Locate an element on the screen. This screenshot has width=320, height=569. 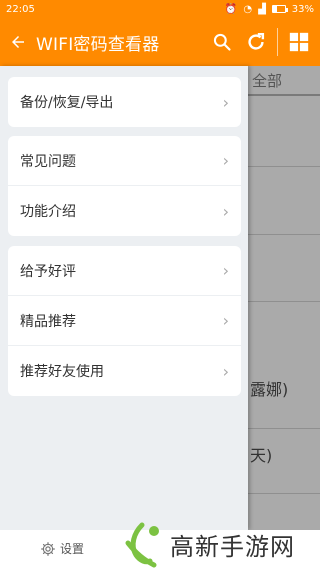
drawer-item-label: 常见问题 is located at coordinates (48, 161).